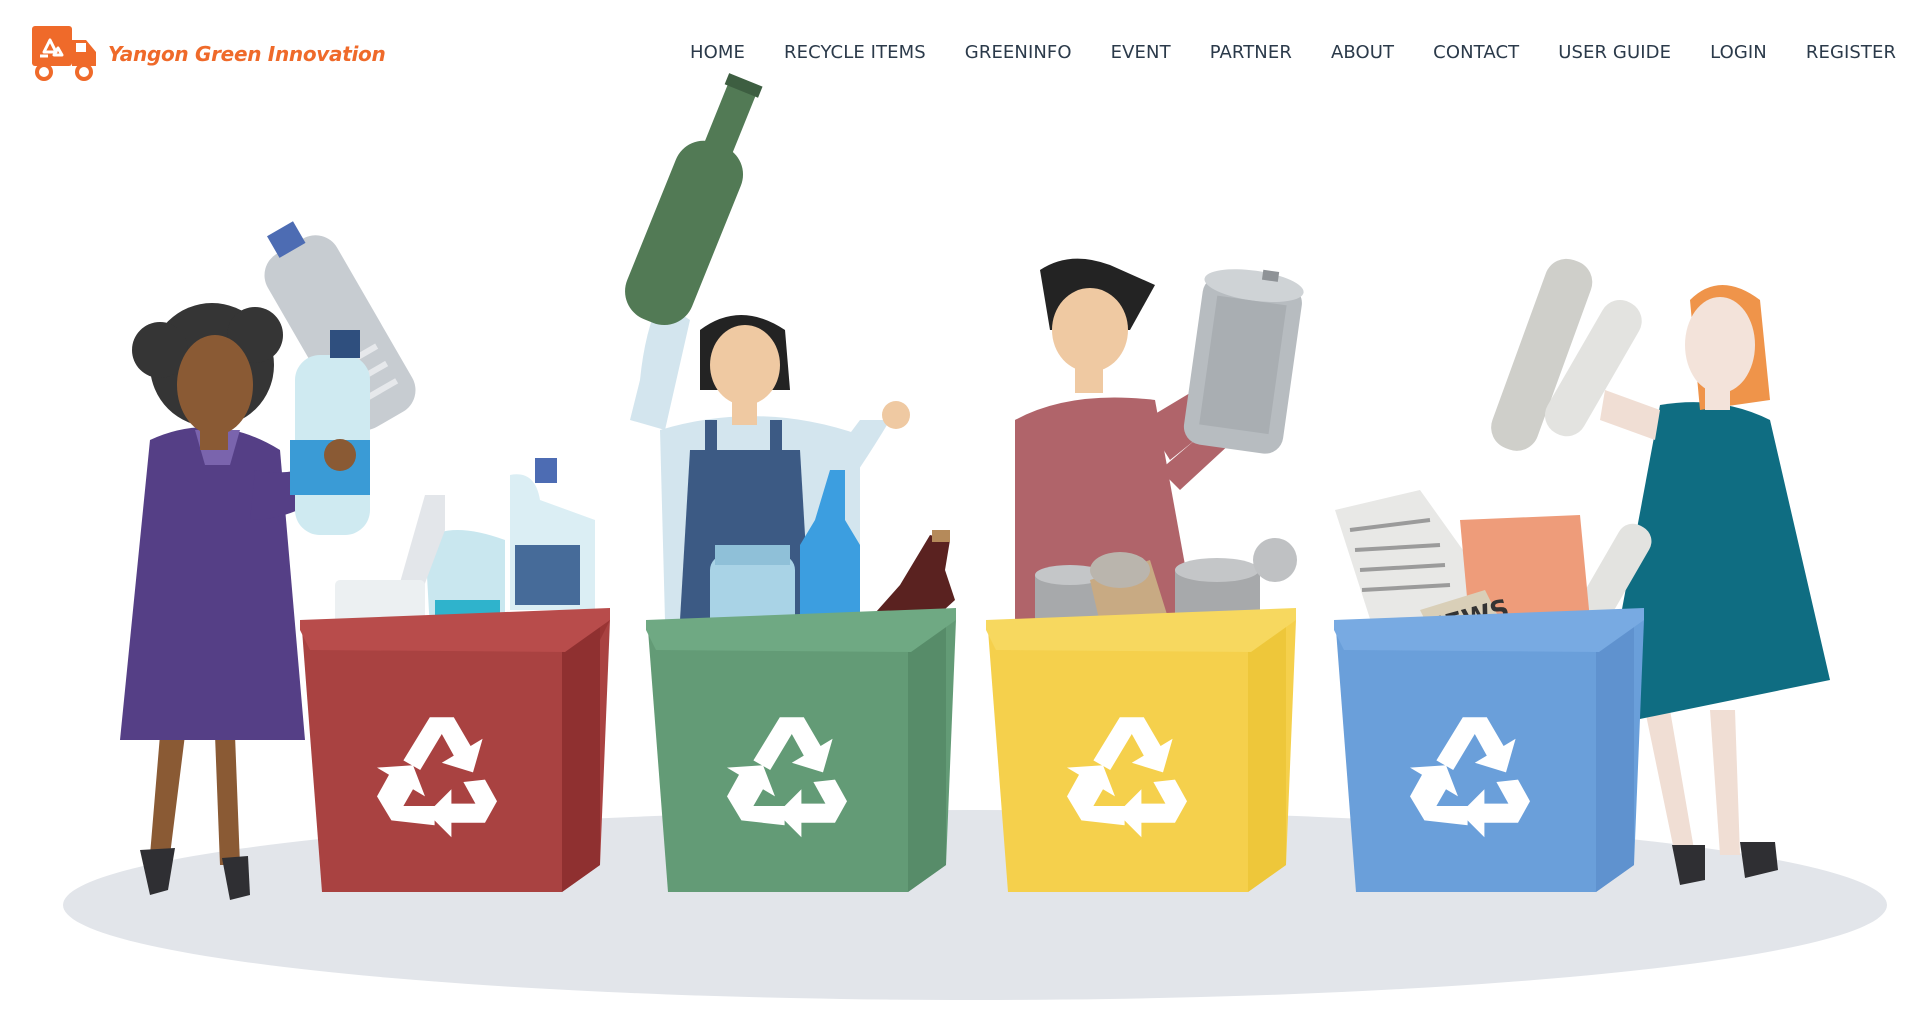 The width and height of the screenshot is (1920, 1024). What do you see at coordinates (1489, 750) in the screenshot?
I see `bin-paper` at bounding box center [1489, 750].